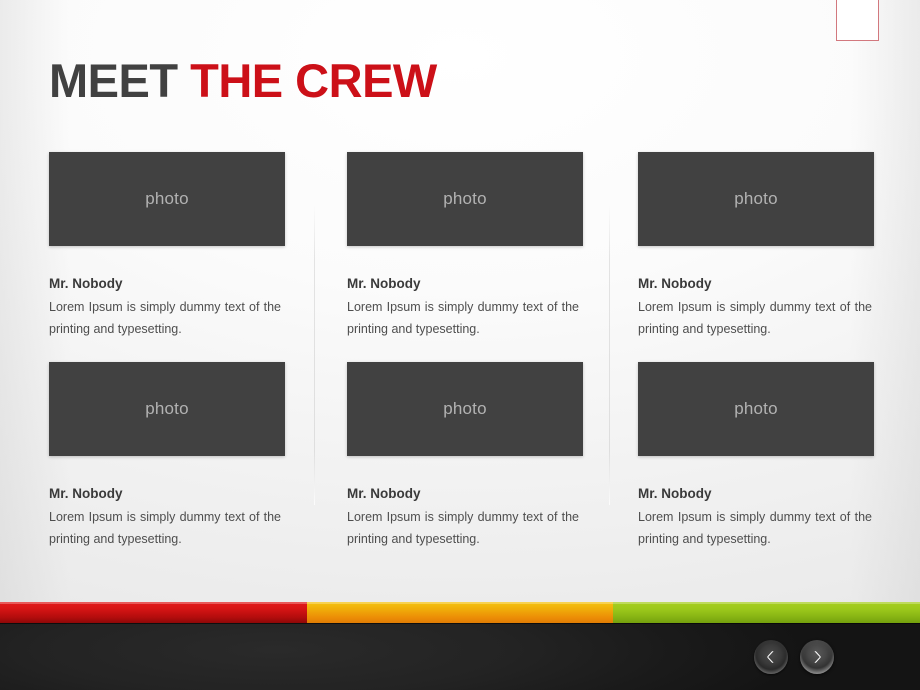 Image resolution: width=920 pixels, height=690 pixels. What do you see at coordinates (153, 612) in the screenshot?
I see `color-bar-red-segment` at bounding box center [153, 612].